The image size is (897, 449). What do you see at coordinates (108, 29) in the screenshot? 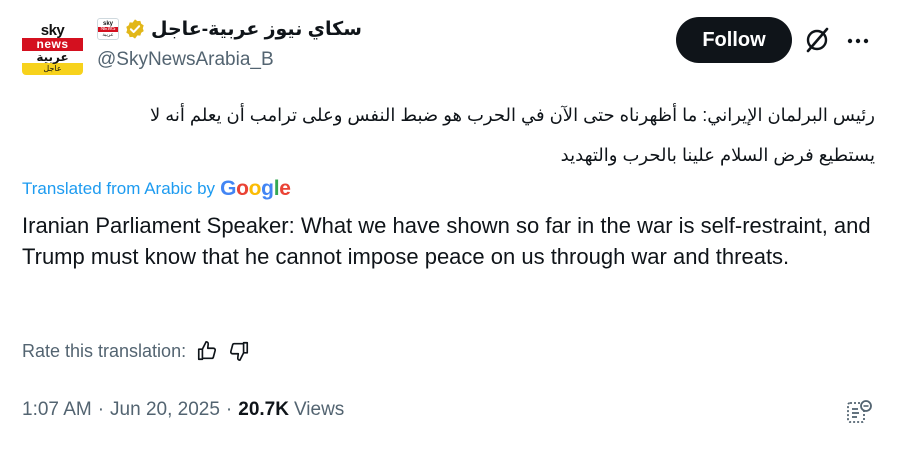
I see `affiliate-badge-icon: sky NEWS عربية` at bounding box center [108, 29].